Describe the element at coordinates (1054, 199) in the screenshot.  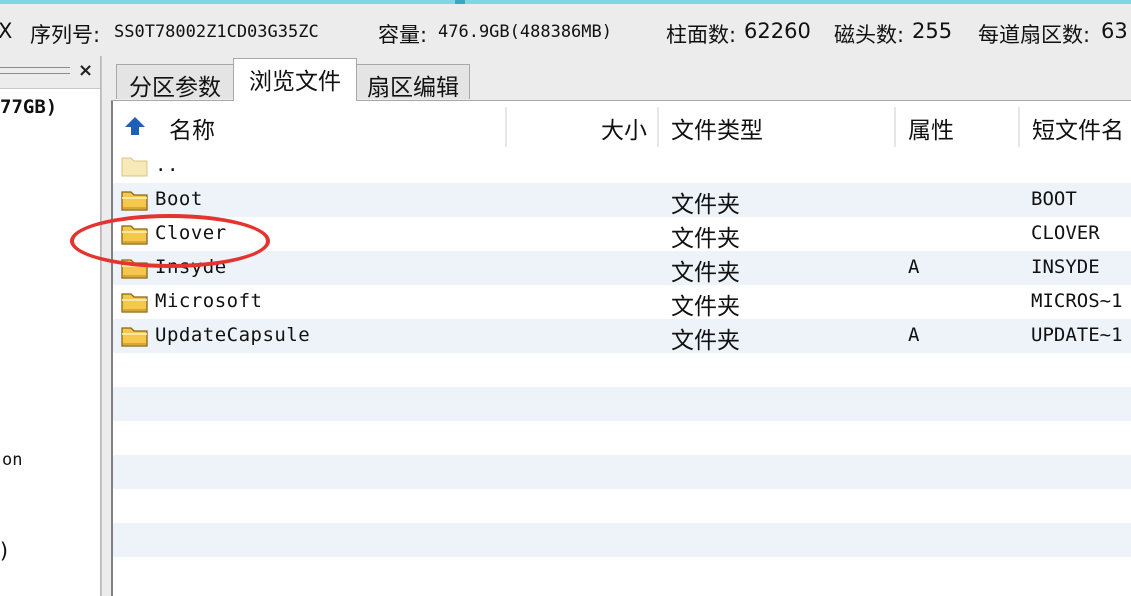
I see `file-short-name: BOOT` at that location.